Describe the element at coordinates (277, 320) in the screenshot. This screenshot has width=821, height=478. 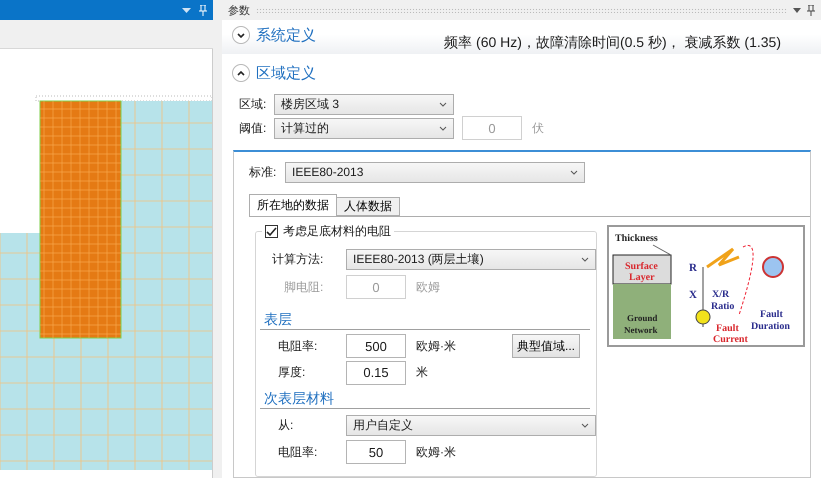
I see `section-heading: 表层` at that location.